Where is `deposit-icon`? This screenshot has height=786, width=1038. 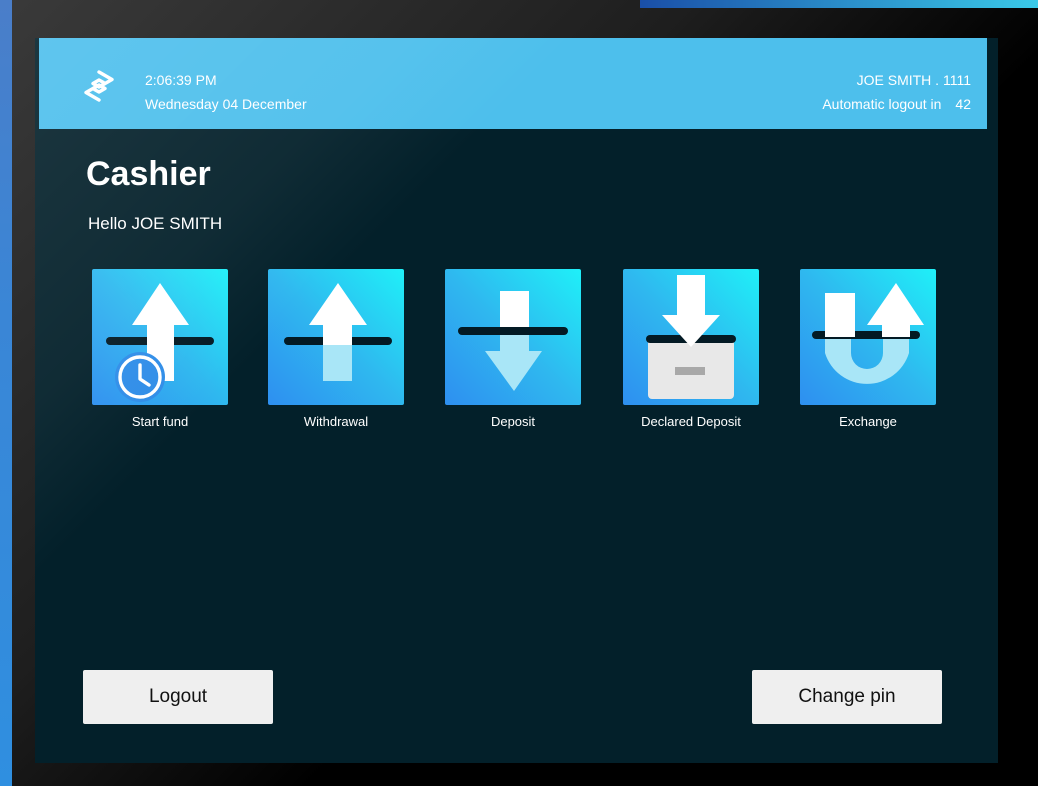 deposit-icon is located at coordinates (513, 337).